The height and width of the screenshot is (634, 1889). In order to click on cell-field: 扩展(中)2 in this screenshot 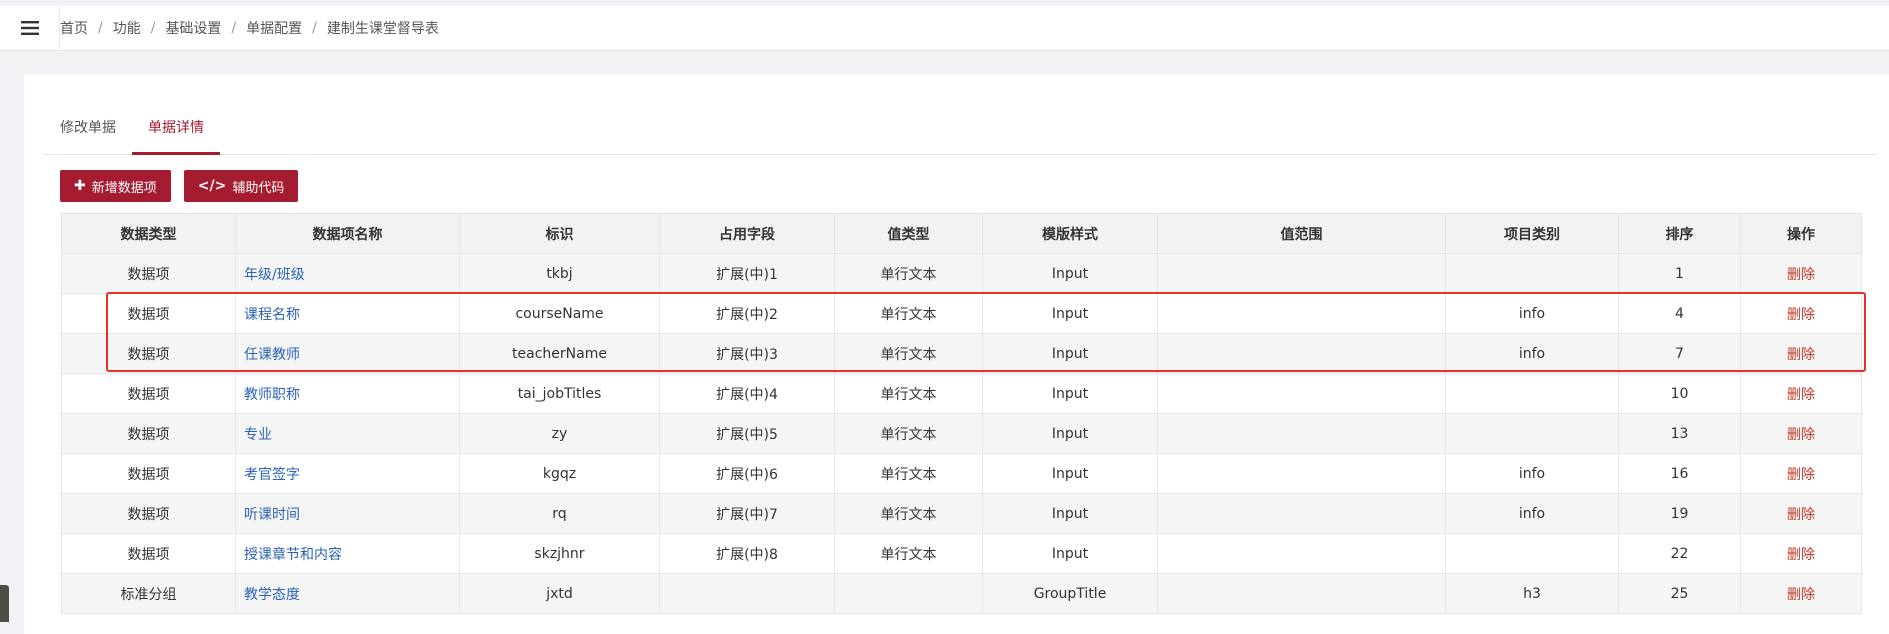, I will do `click(747, 313)`.